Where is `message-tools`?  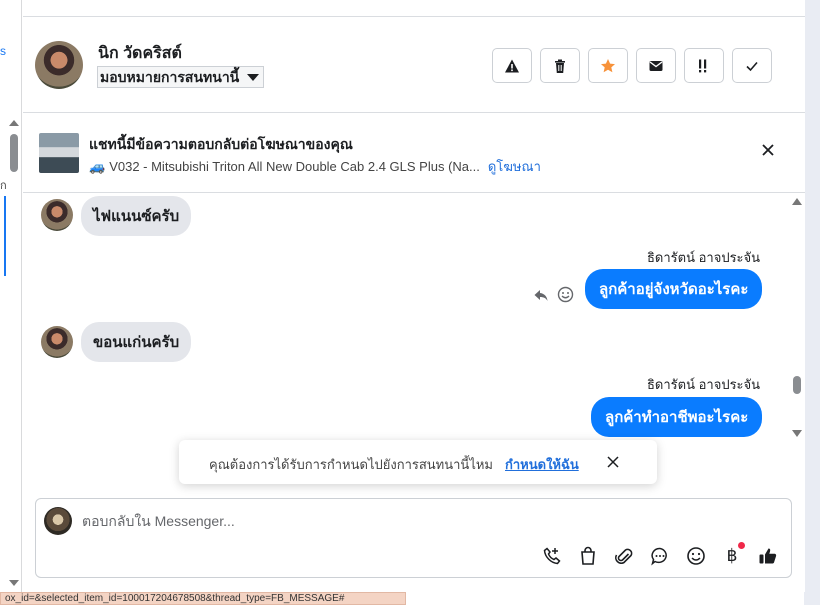
message-tools is located at coordinates (553, 294).